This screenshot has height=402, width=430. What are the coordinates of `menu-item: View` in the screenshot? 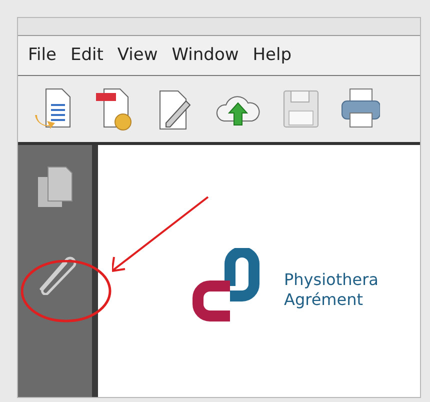 It's located at (137, 55).